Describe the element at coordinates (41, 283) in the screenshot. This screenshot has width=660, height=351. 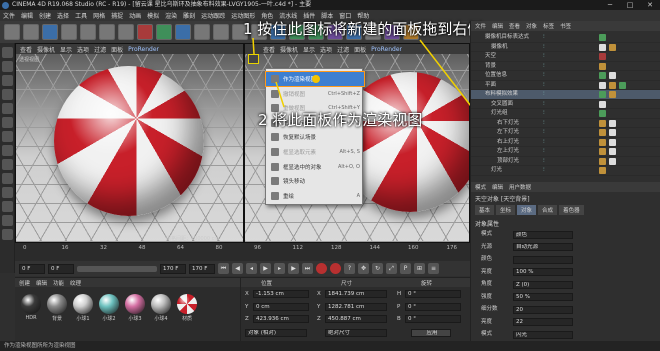
I see `material-tab: 编辑` at that location.